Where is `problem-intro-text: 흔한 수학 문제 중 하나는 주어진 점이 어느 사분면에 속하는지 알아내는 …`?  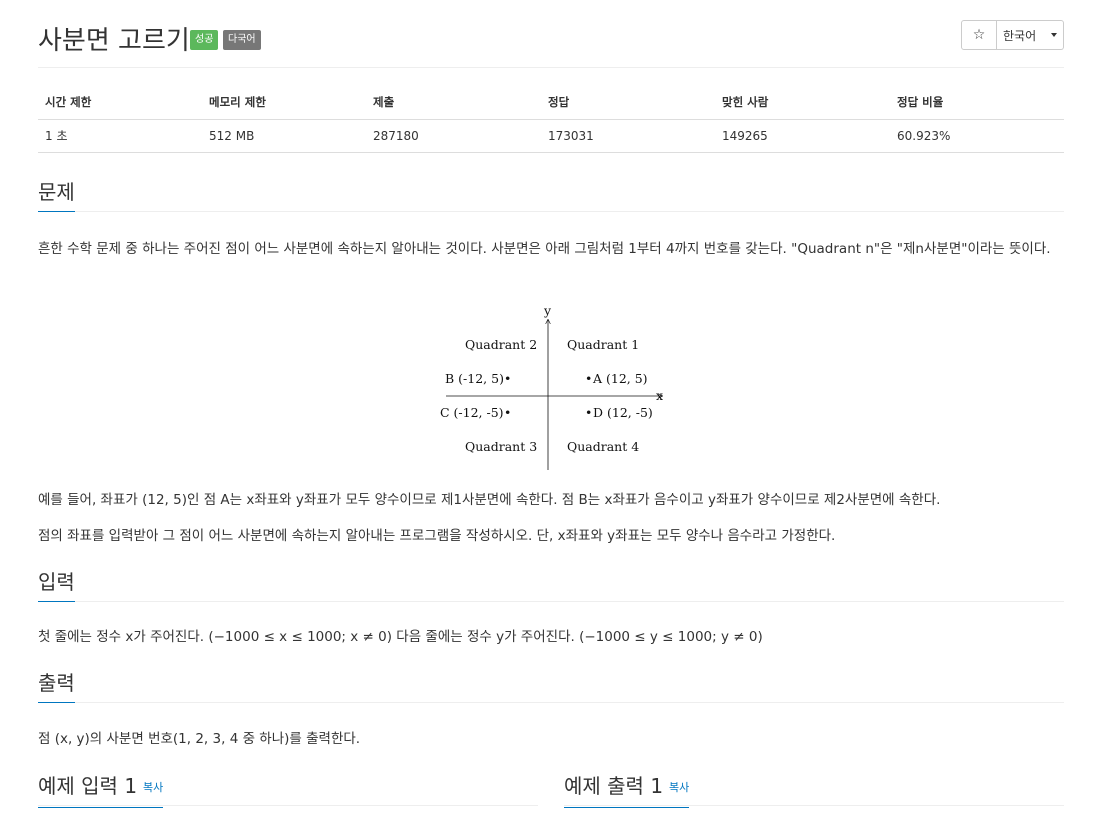 problem-intro-text: 흔한 수학 문제 중 하나는 주어진 점이 어느 사분면에 속하는지 알아내는 … is located at coordinates (544, 249).